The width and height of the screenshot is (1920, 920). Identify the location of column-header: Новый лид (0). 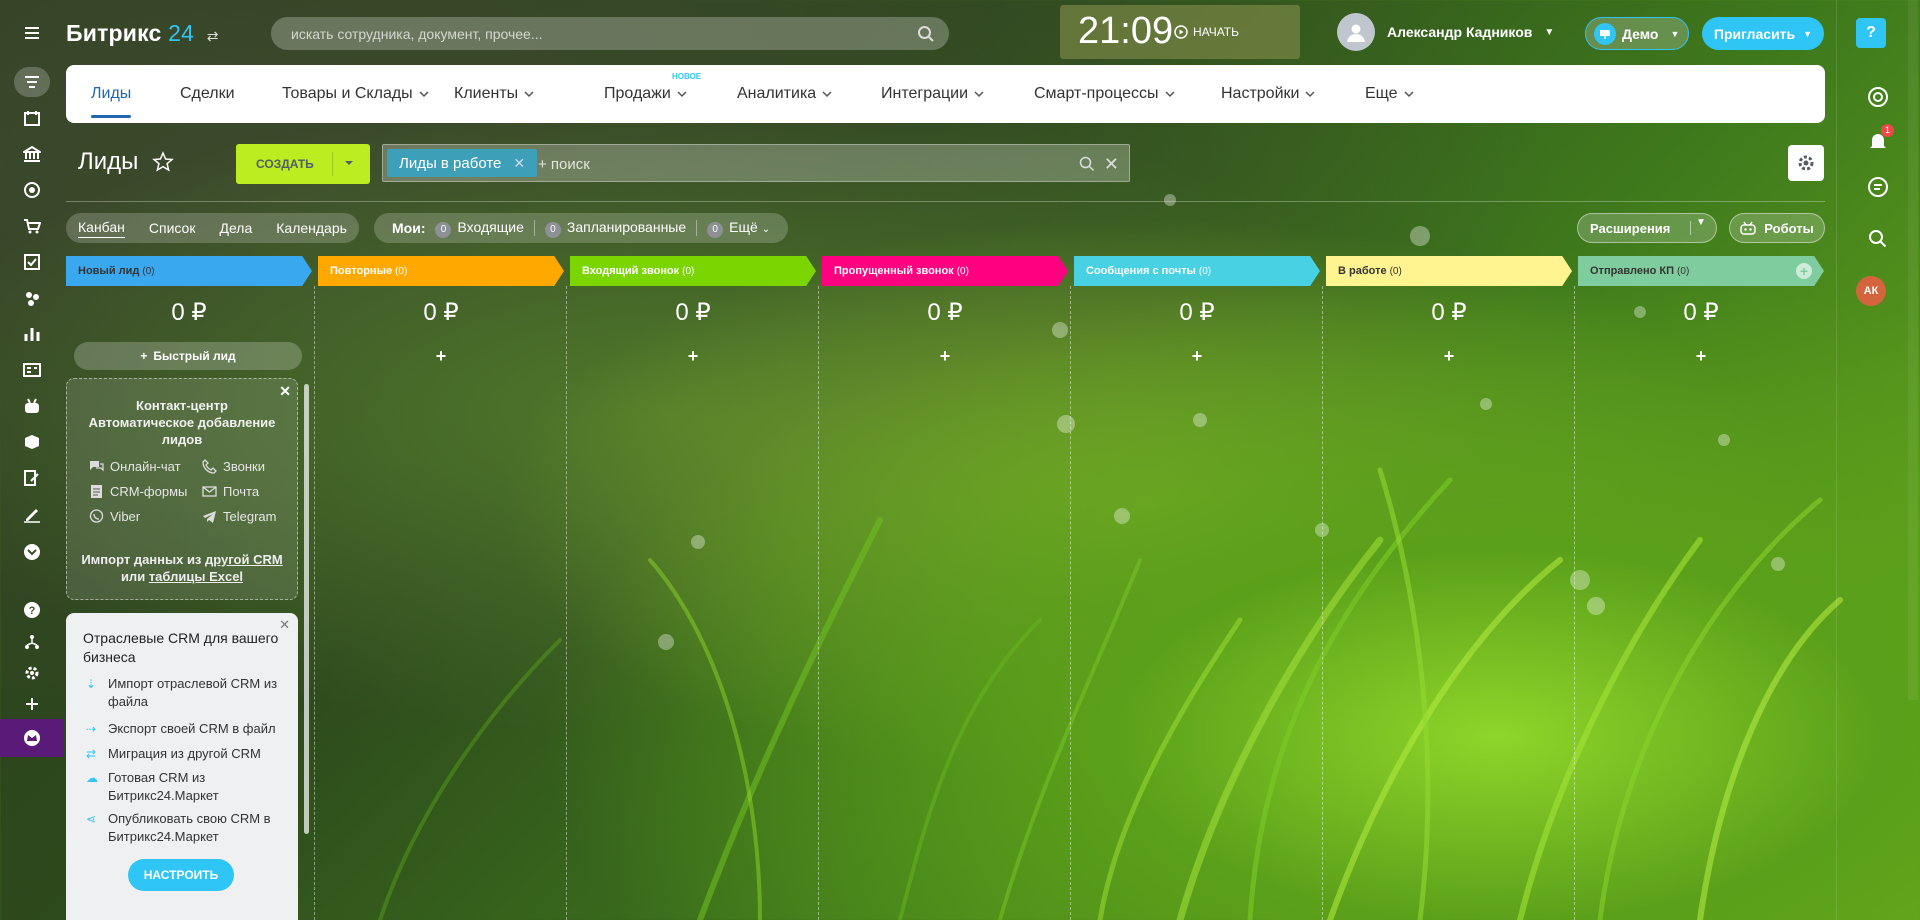
(189, 271).